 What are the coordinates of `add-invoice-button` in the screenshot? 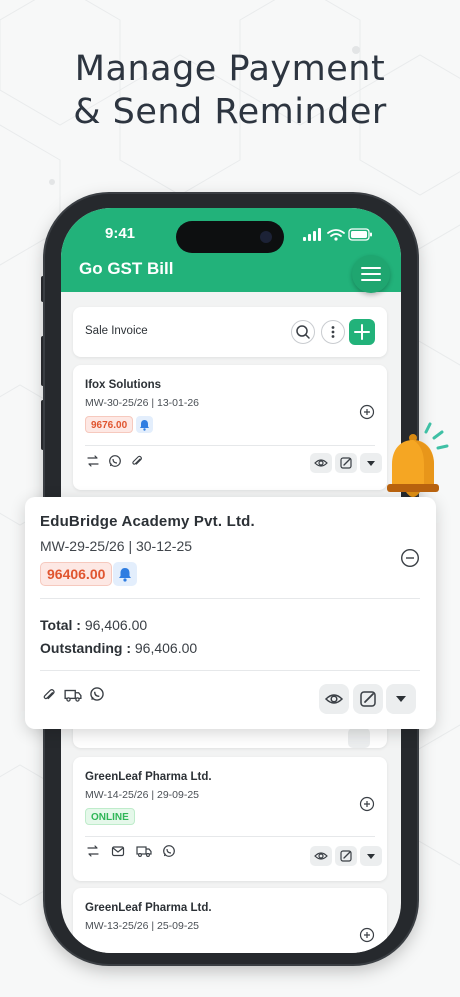 It's located at (362, 332).